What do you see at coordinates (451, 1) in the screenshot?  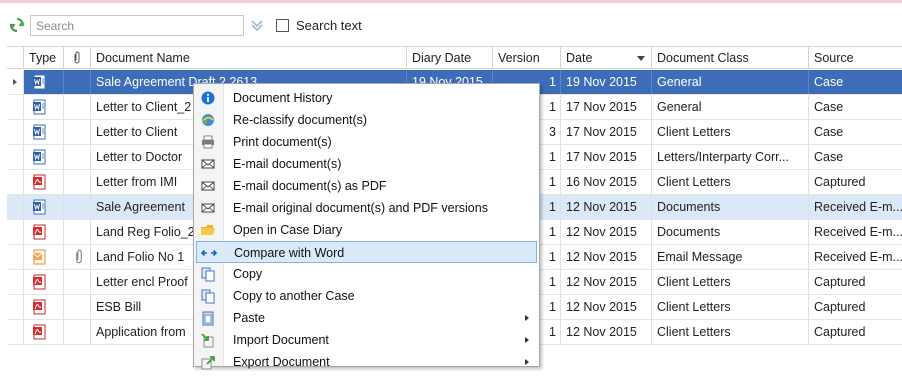 I see `top-accent-line` at bounding box center [451, 1].